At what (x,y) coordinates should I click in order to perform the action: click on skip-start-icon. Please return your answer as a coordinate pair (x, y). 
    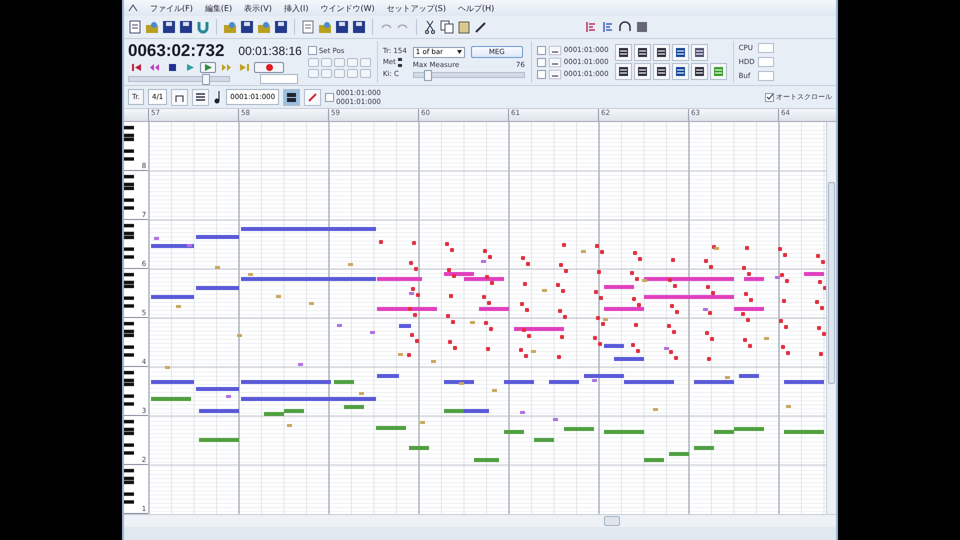
    Looking at the image, I should click on (136, 67).